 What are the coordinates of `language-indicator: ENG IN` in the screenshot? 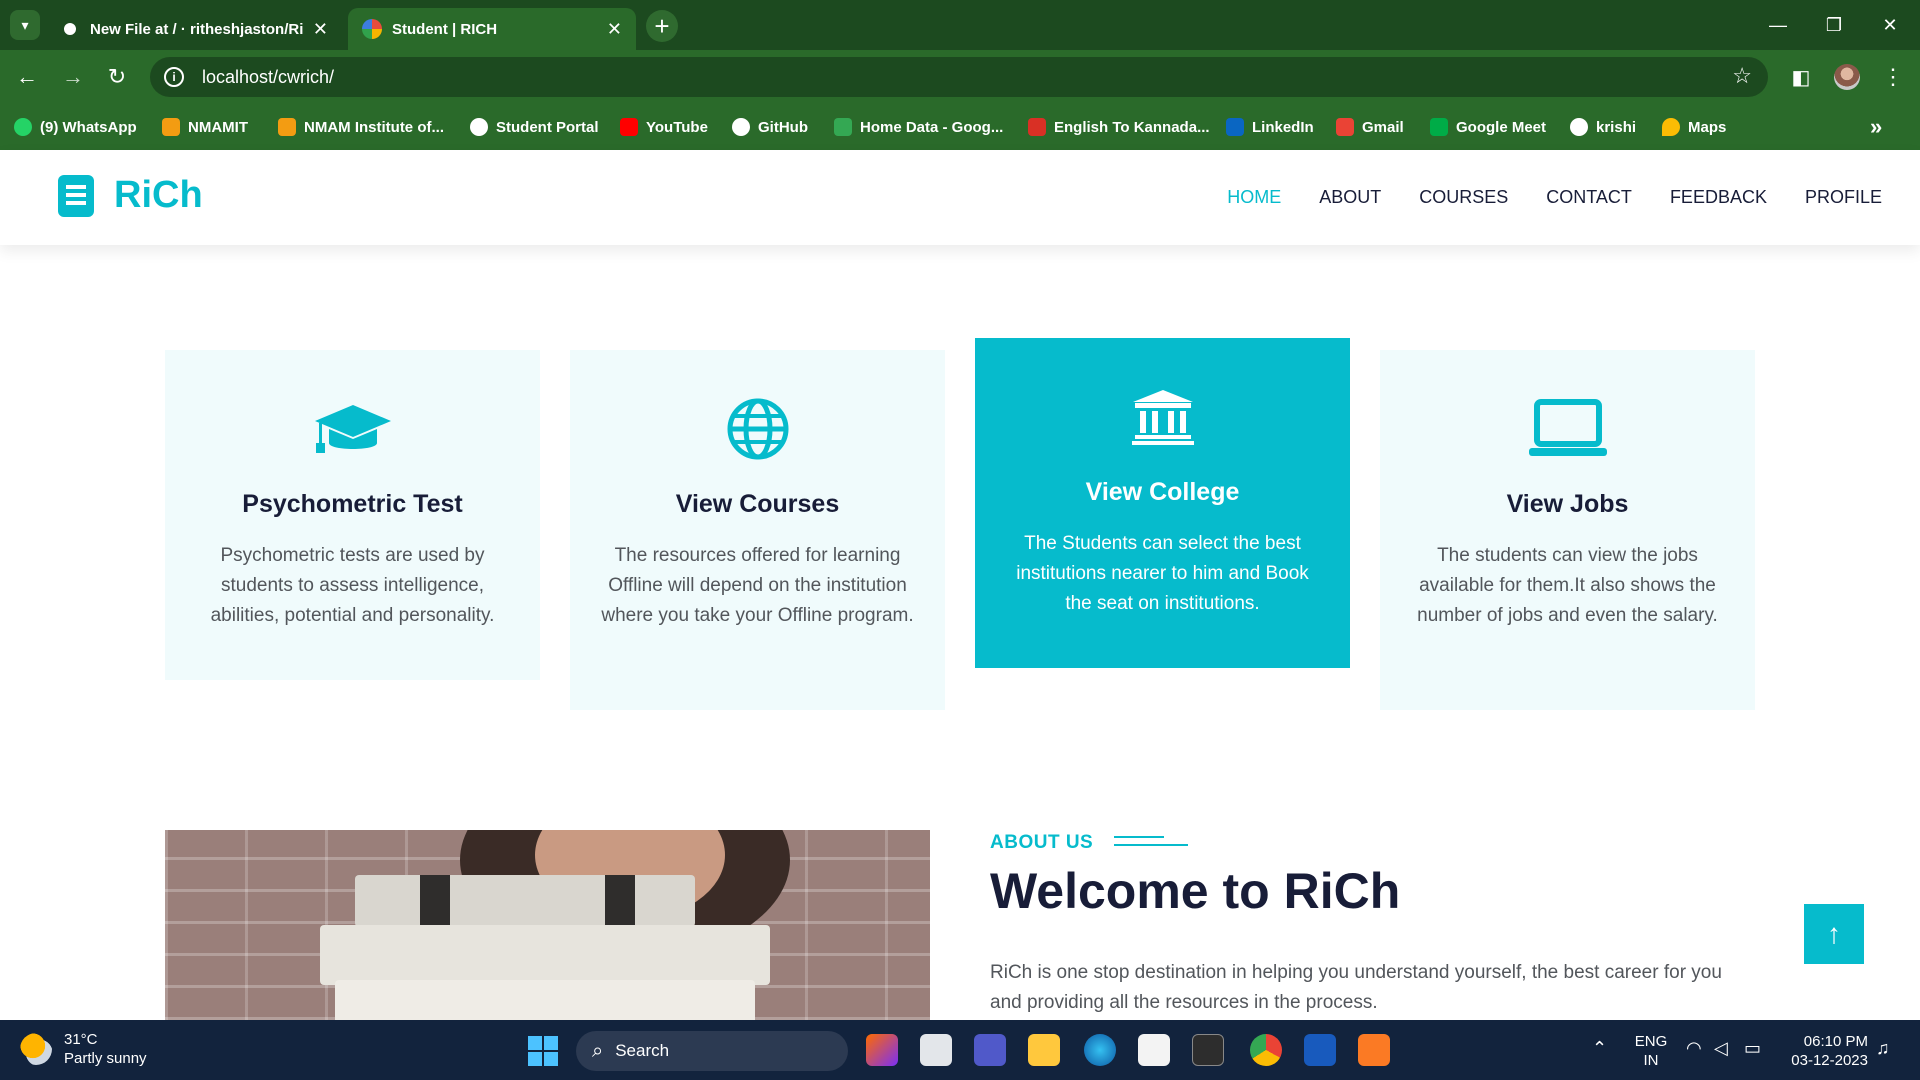 It's located at (1651, 1051).